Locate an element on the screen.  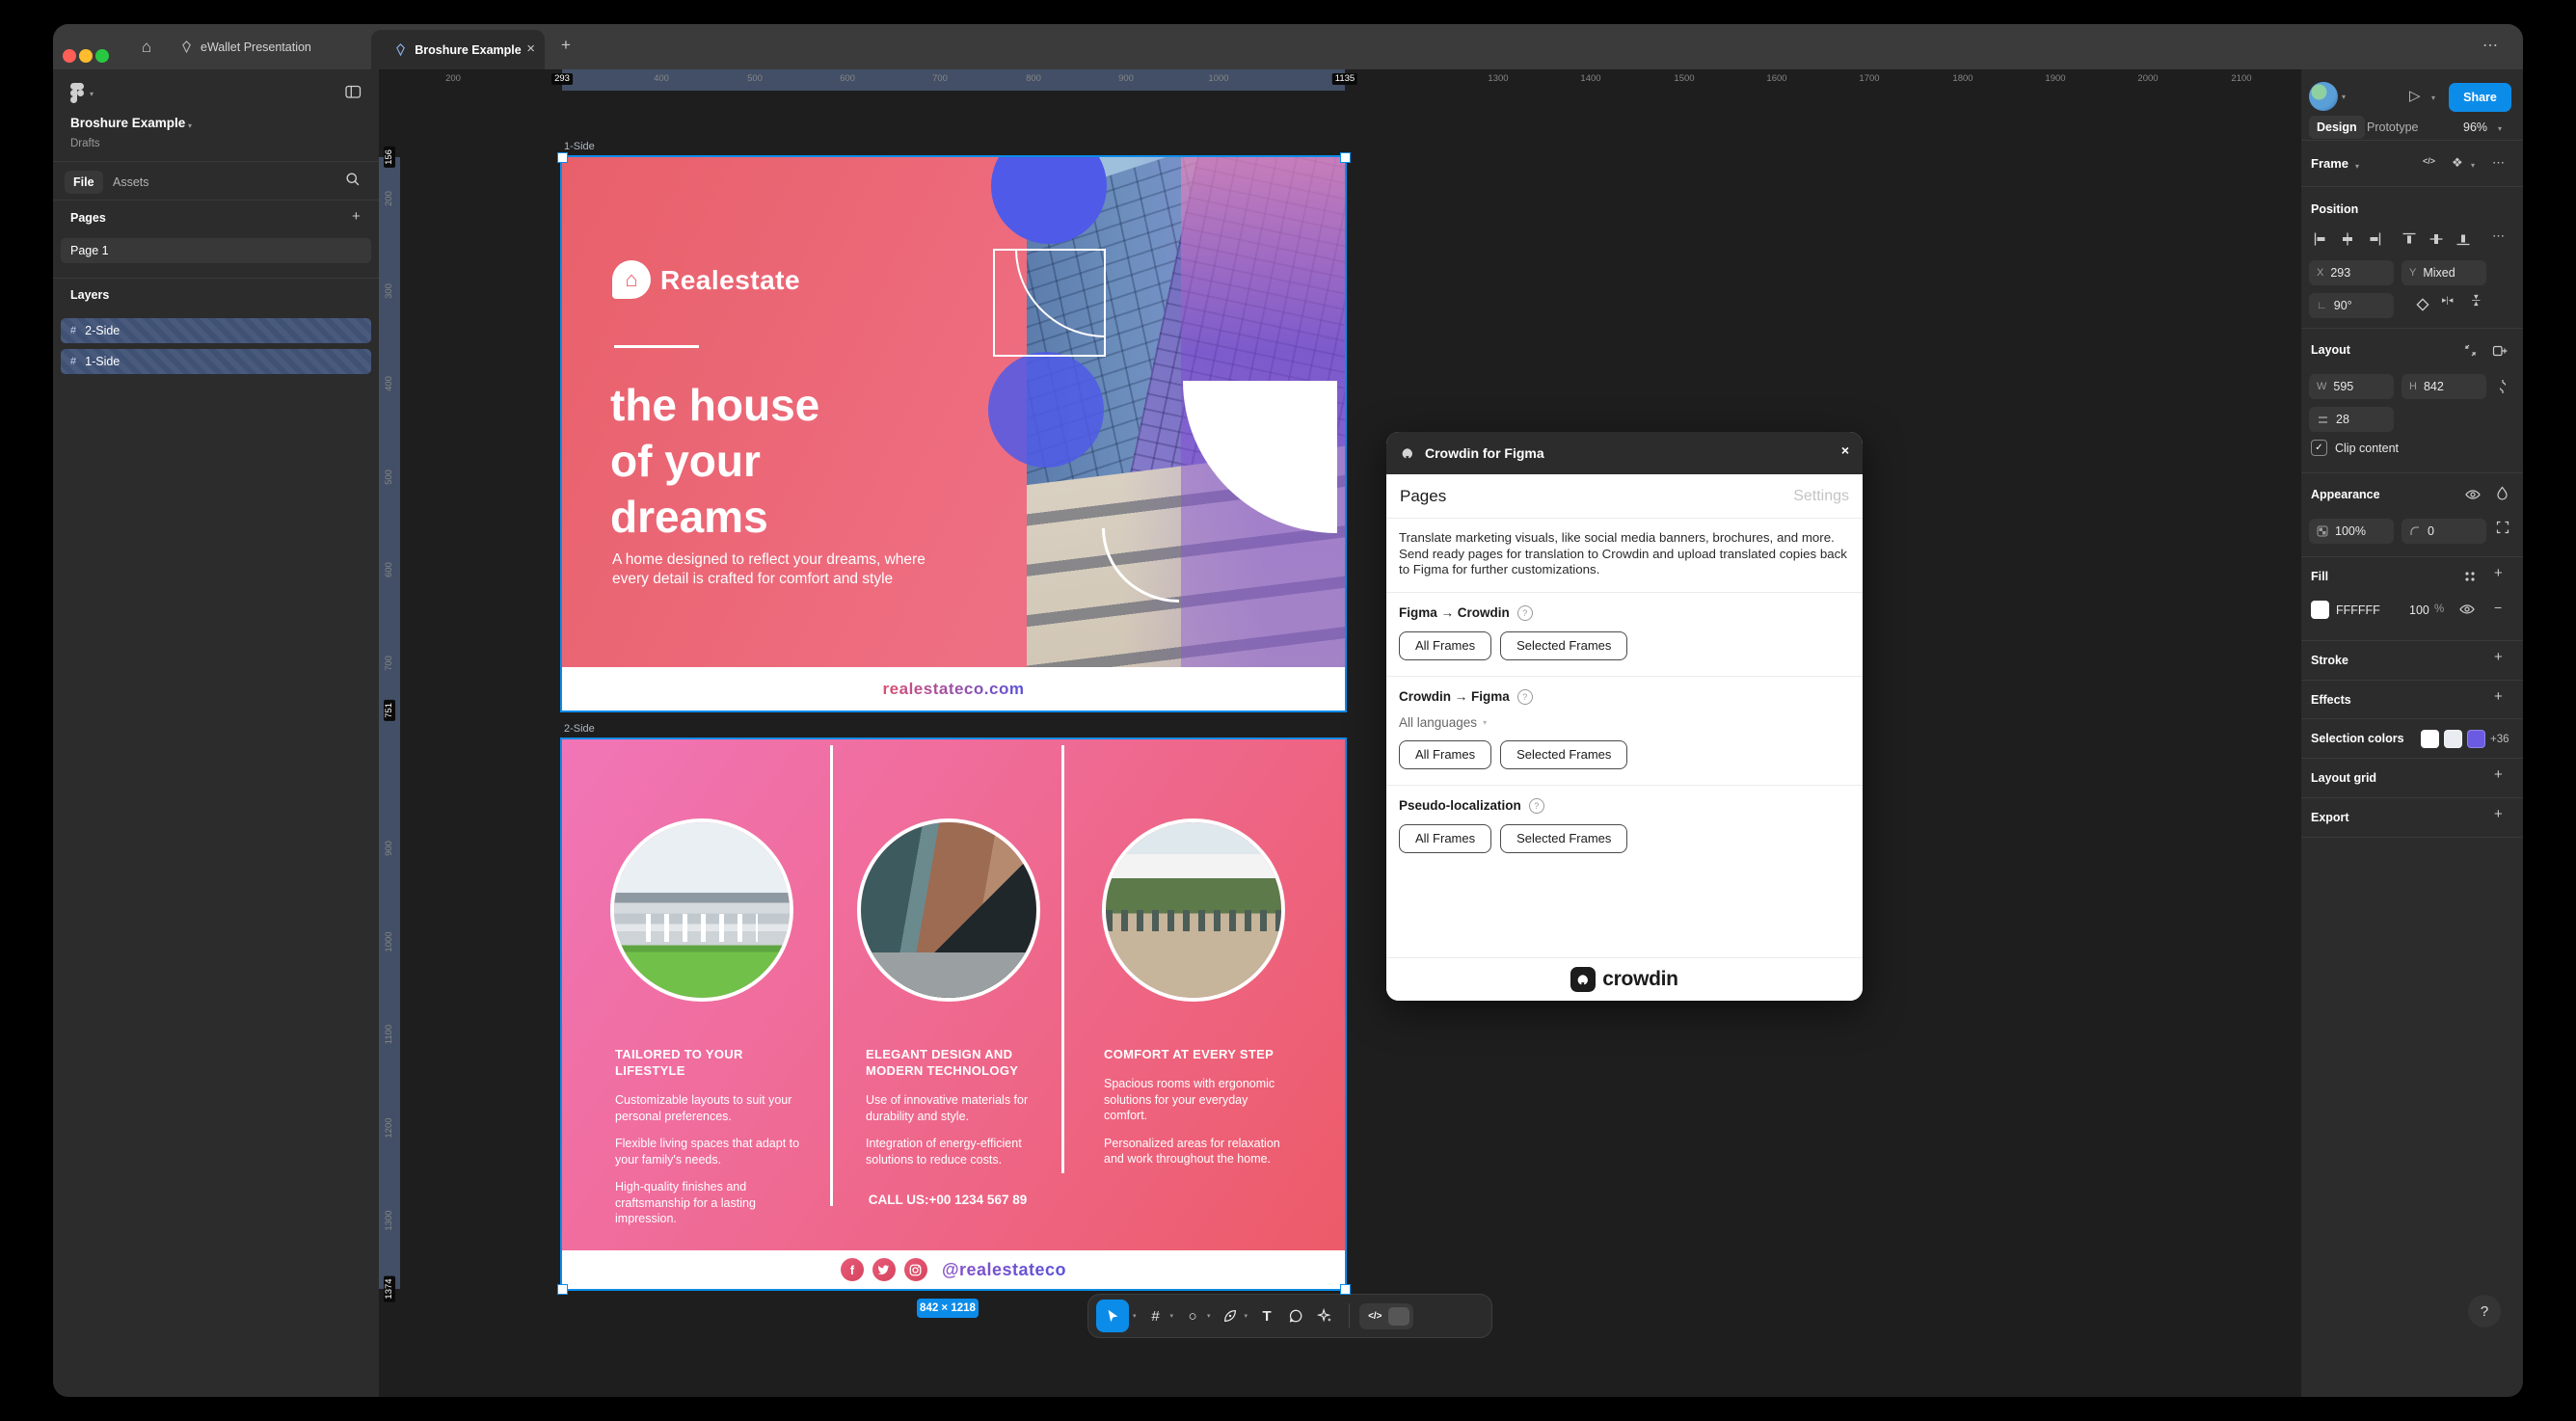
move-tool-button is located at coordinates (1113, 1316).